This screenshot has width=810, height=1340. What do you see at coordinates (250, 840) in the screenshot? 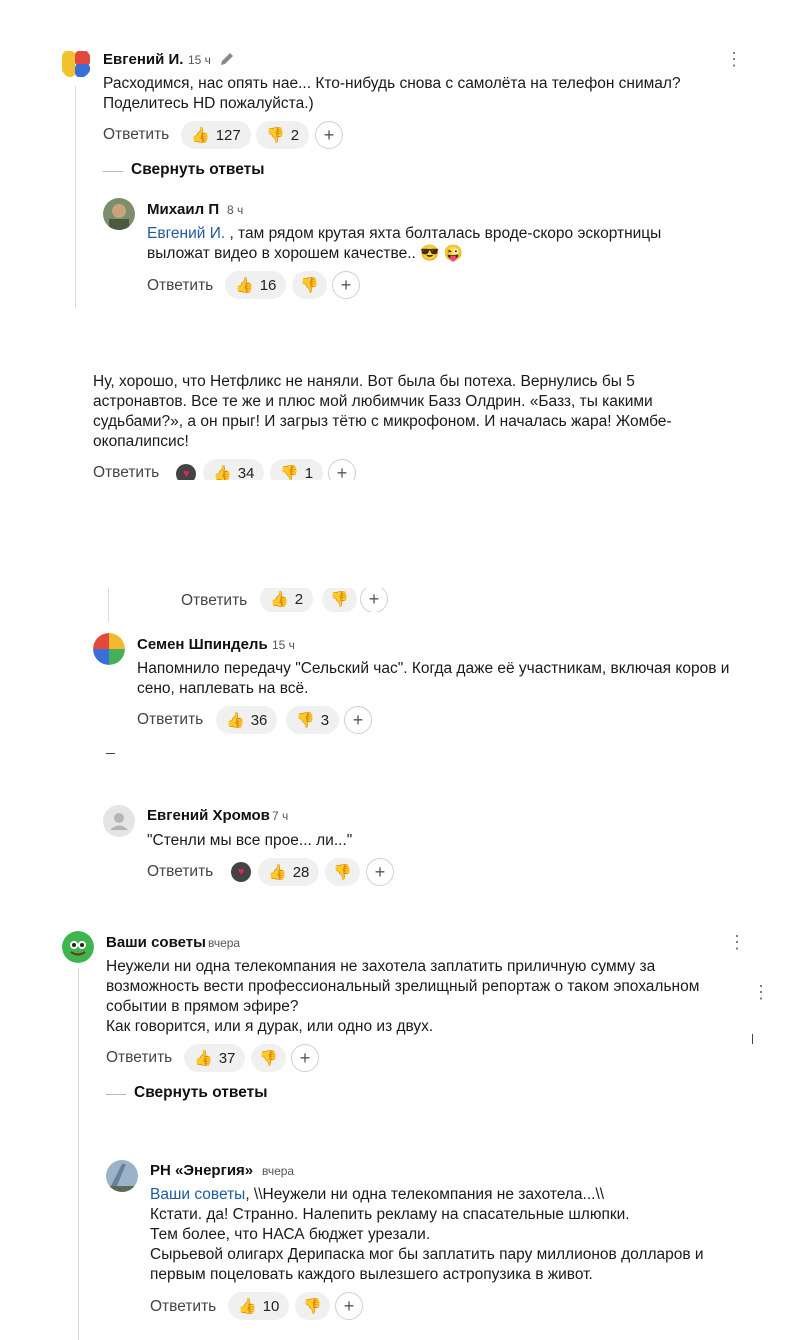
I see `comment-text: "Стенли мы все прое... ли..."` at bounding box center [250, 840].